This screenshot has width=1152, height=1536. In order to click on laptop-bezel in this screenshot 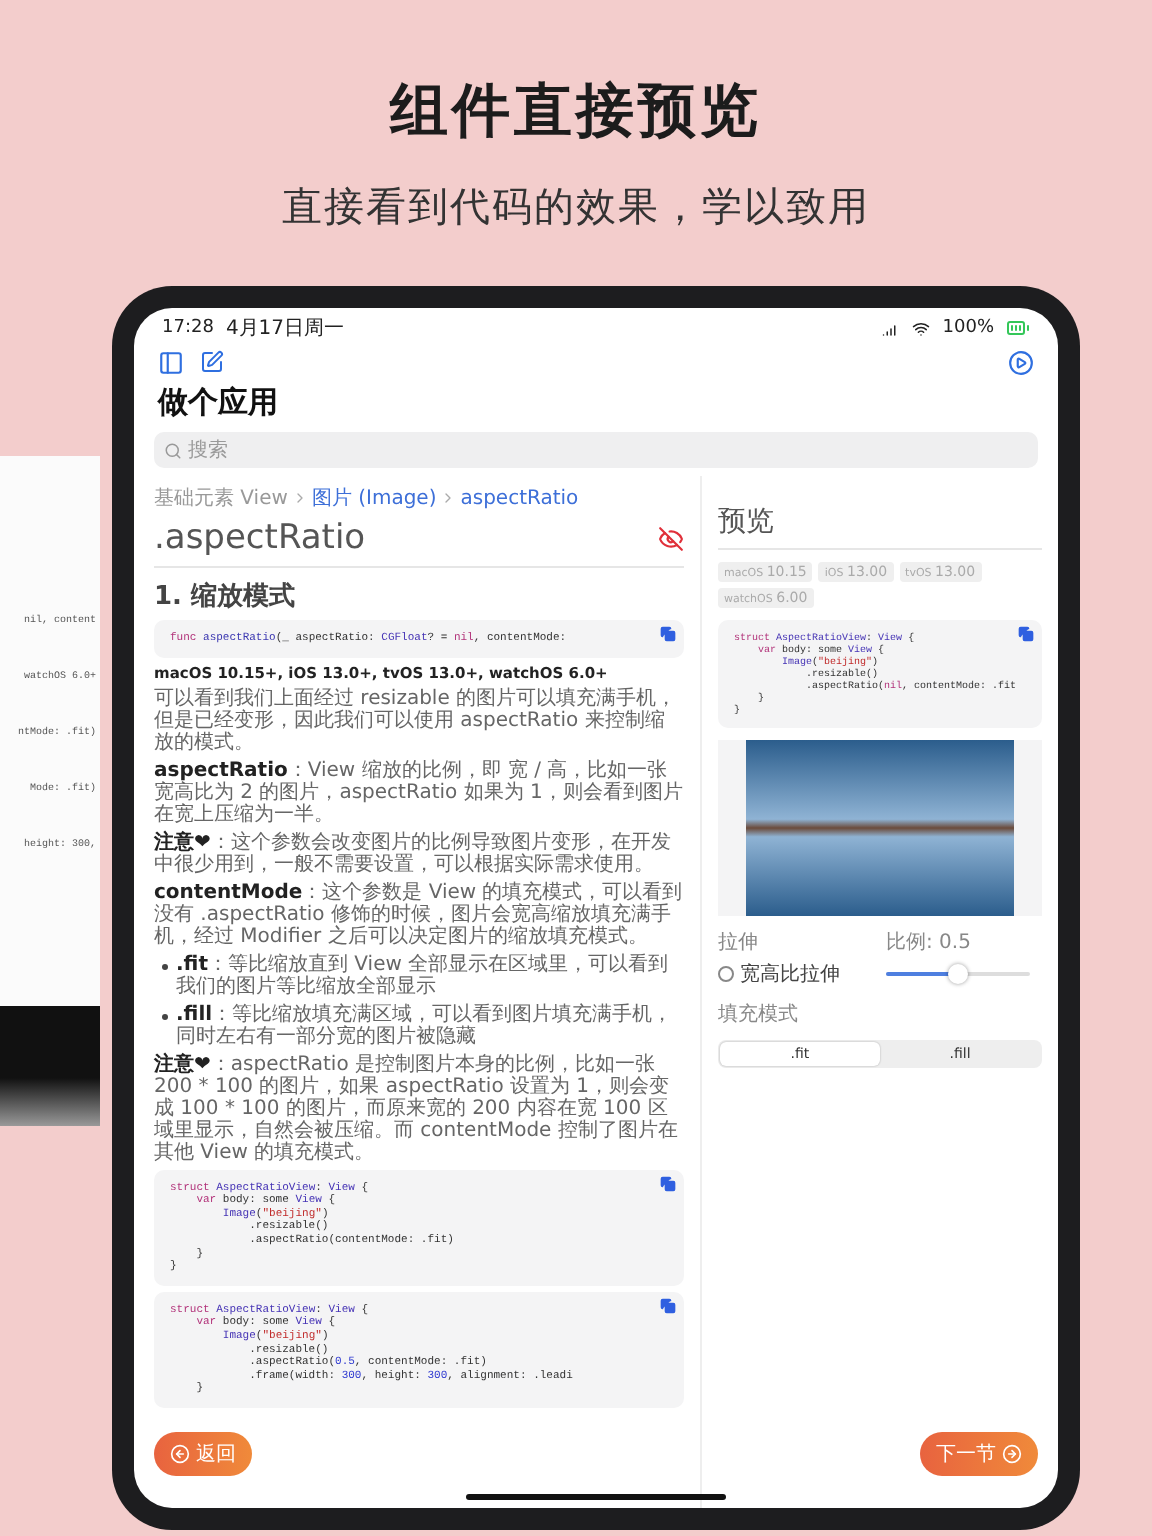, I will do `click(50, 1066)`.